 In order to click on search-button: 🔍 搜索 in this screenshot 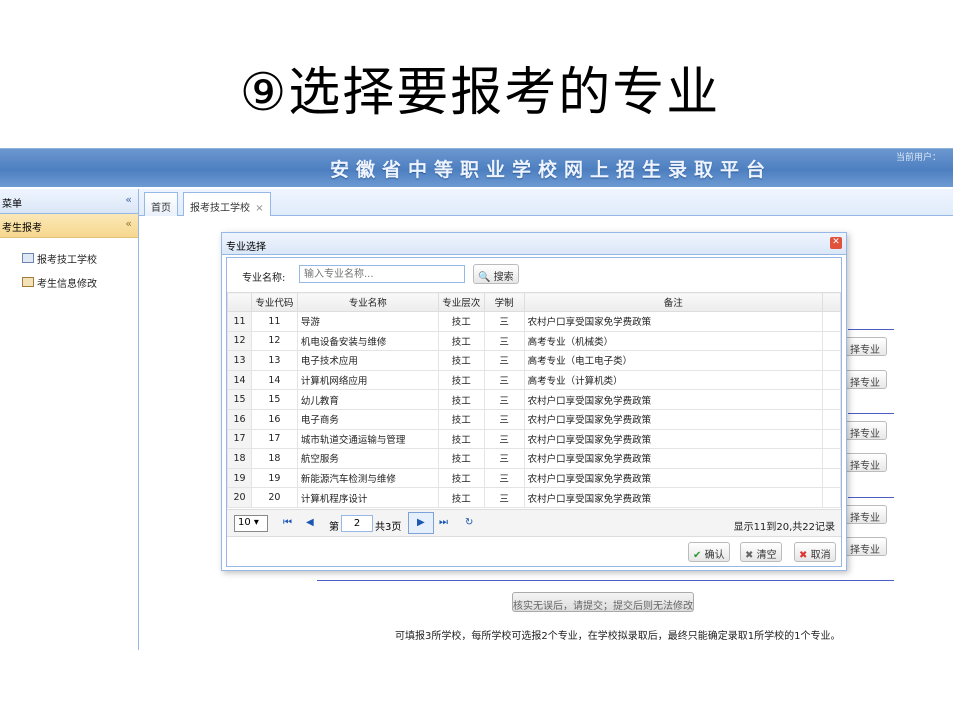, I will do `click(496, 274)`.